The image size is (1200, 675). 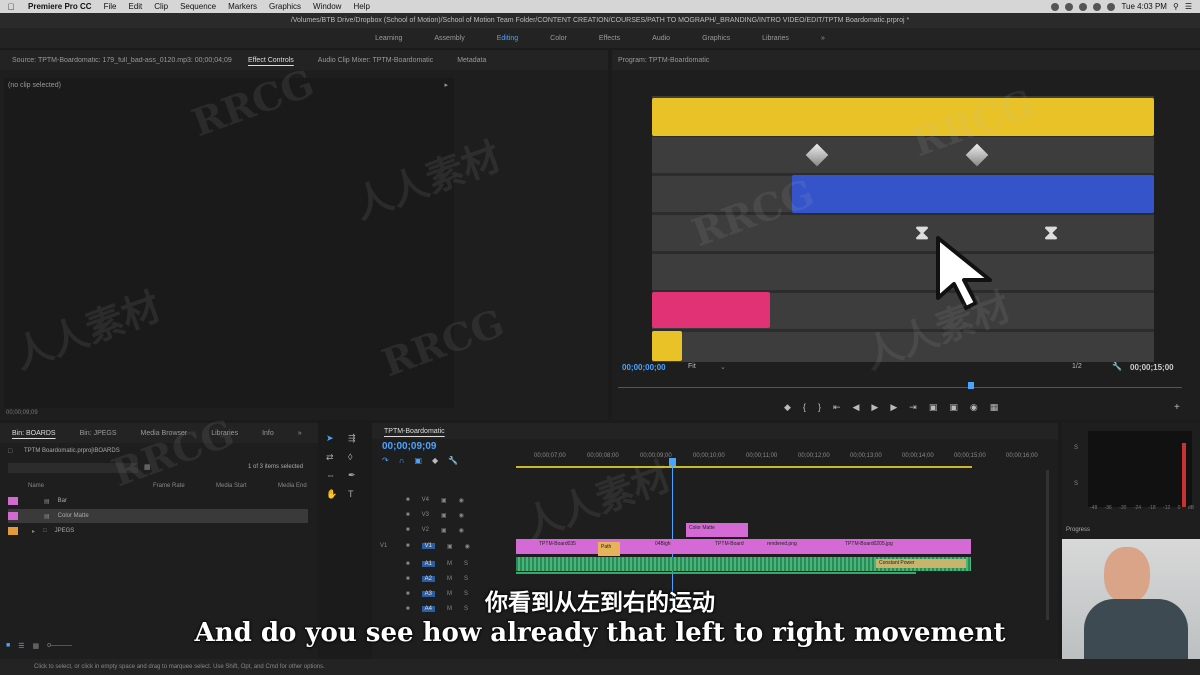 What do you see at coordinates (716, 573) in the screenshot?
I see `audio-clip-a2` at bounding box center [716, 573].